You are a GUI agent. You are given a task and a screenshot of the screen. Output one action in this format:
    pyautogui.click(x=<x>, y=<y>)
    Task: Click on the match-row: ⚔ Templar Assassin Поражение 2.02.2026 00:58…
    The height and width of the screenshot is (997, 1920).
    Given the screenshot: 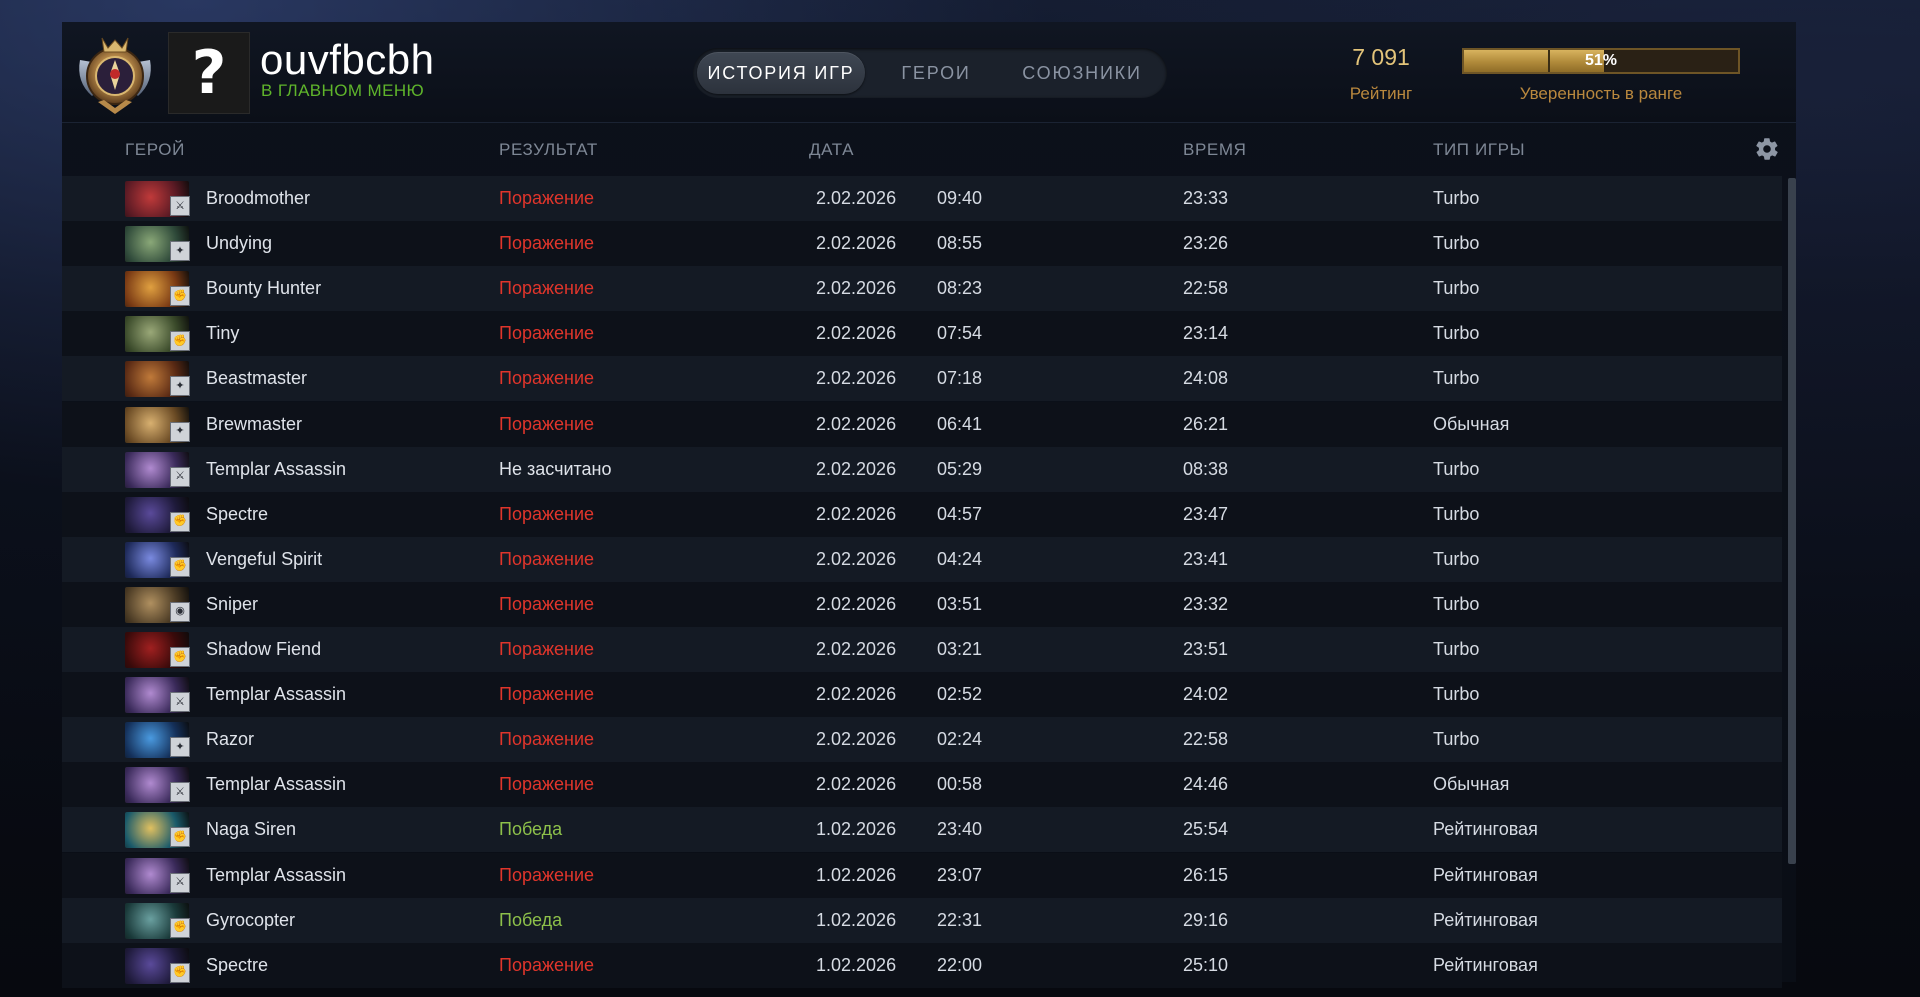 What is the action you would take?
    pyautogui.click(x=922, y=785)
    